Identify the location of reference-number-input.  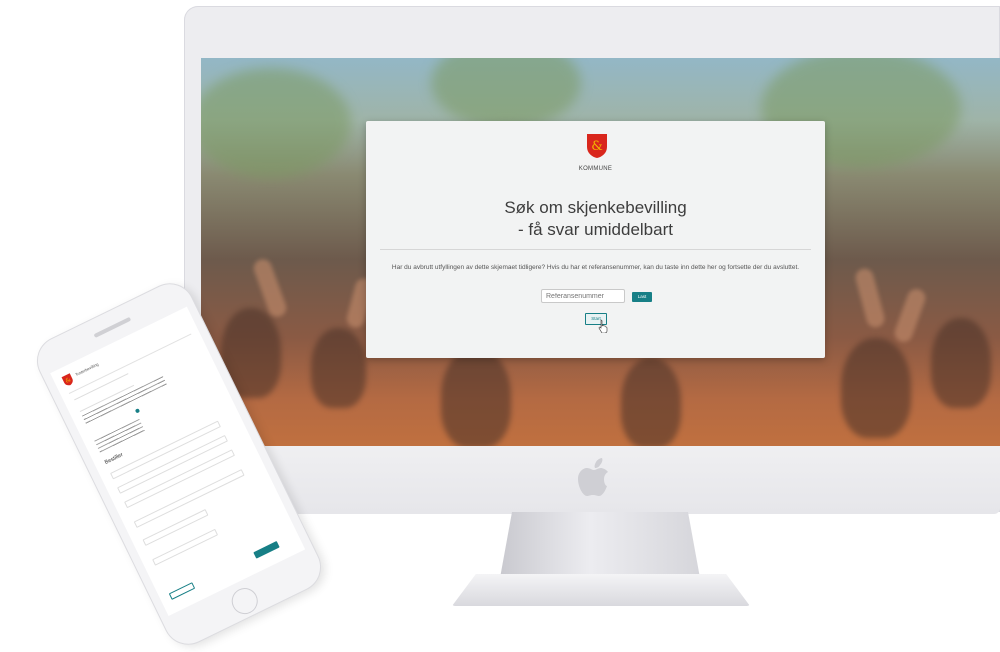
(583, 296).